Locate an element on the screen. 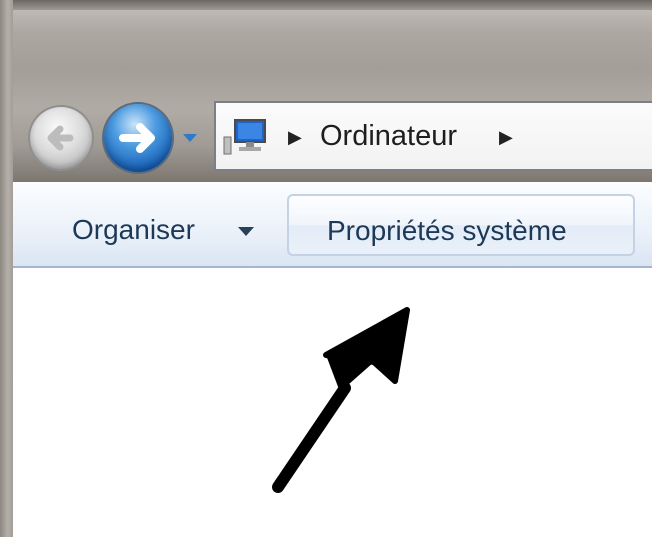 The height and width of the screenshot is (537, 652). system-properties-button: Propriétés système is located at coordinates (461, 225).